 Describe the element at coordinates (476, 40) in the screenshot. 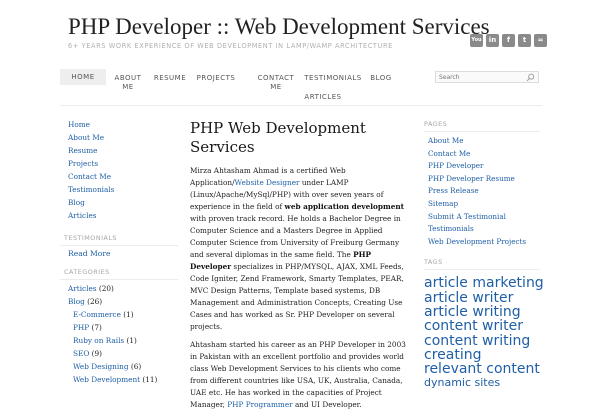

I see `youtube-icon: You` at that location.